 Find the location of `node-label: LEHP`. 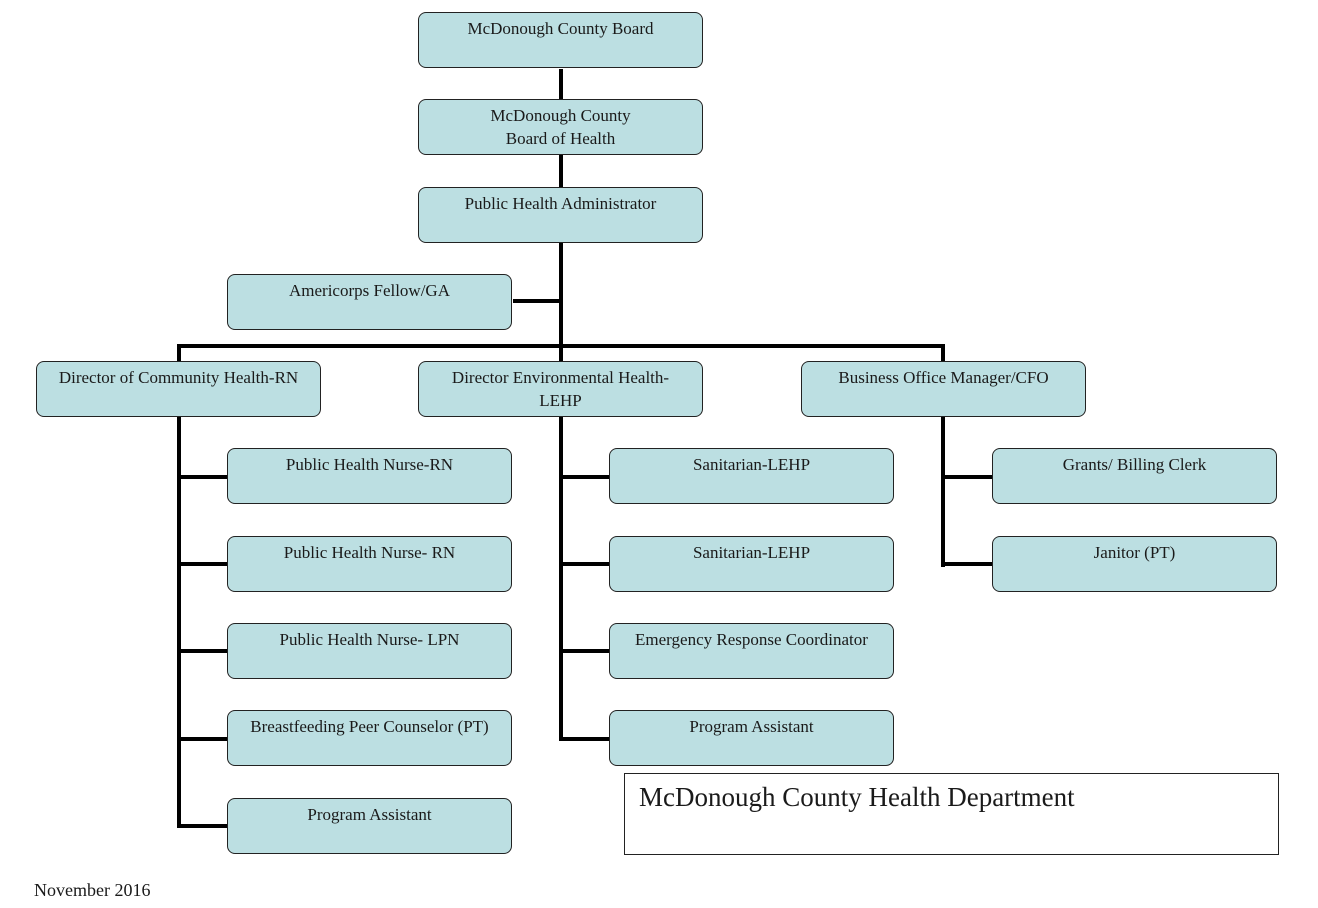

node-label: LEHP is located at coordinates (560, 400).